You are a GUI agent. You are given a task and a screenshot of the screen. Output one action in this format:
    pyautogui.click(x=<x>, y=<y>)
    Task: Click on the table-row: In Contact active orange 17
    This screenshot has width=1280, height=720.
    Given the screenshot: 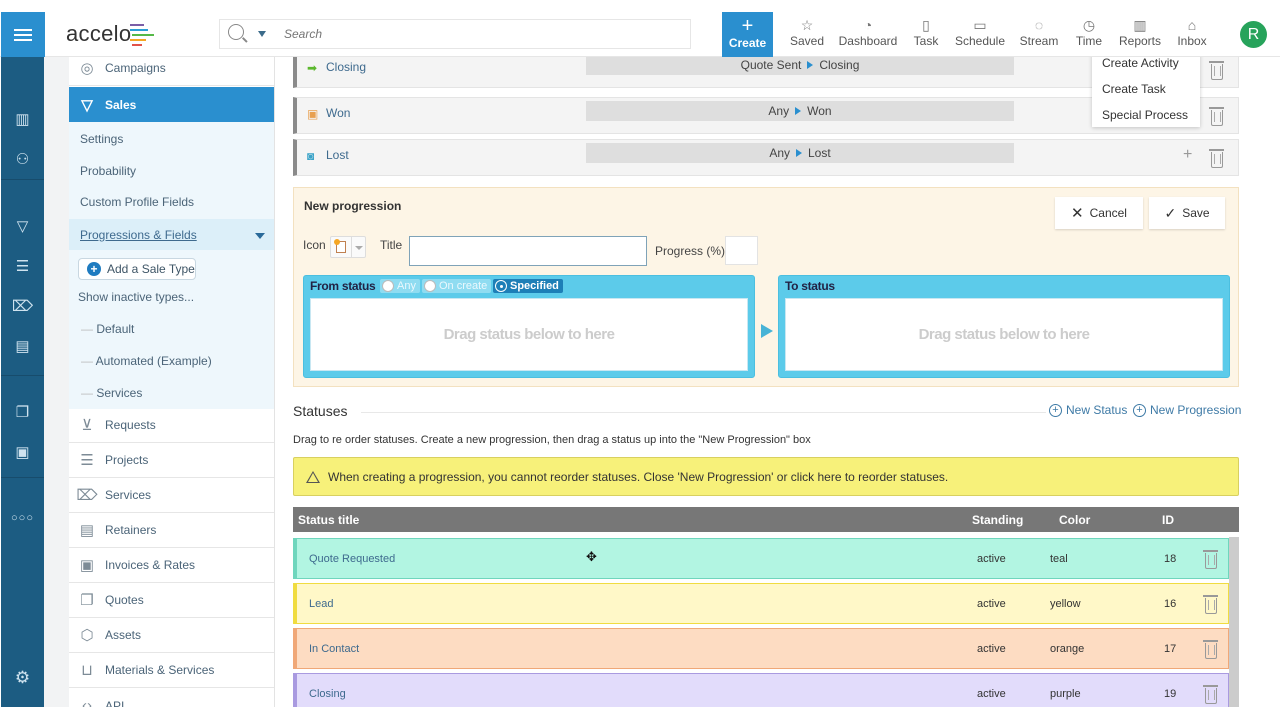 What is the action you would take?
    pyautogui.click(x=761, y=648)
    